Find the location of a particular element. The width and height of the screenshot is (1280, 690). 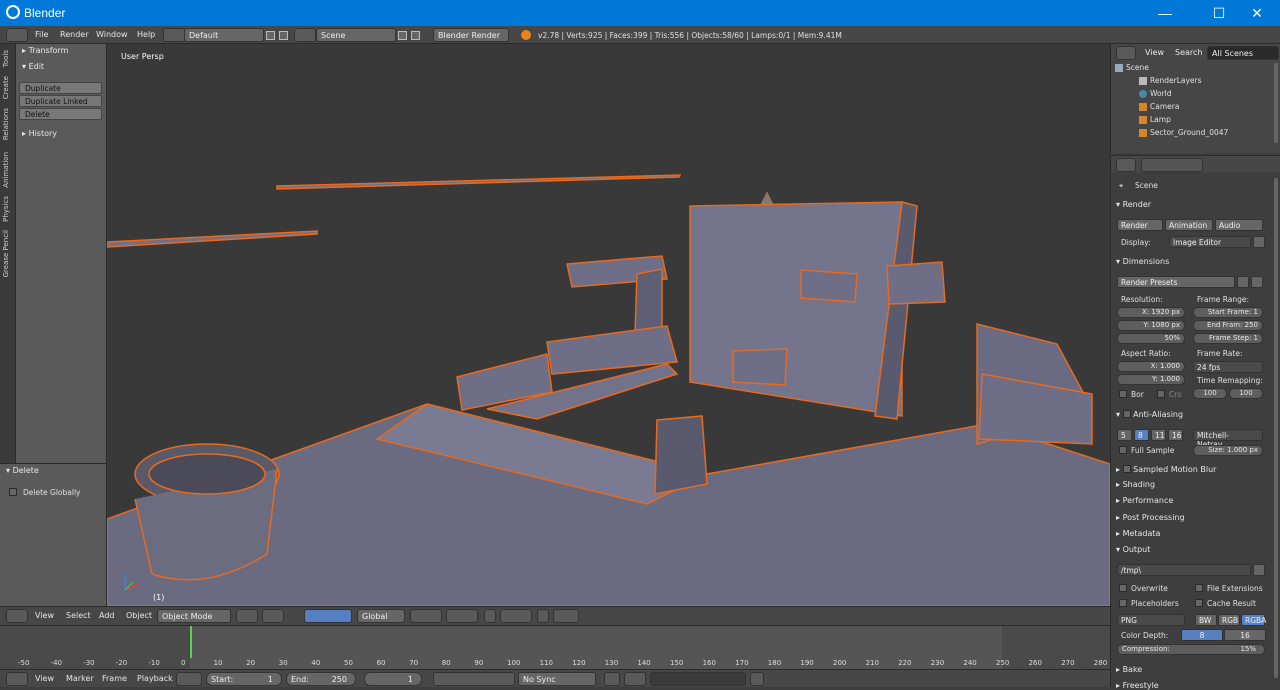

anti-aliasing-panel-header: ▾ Anti-Aliasing is located at coordinates (1195, 414).